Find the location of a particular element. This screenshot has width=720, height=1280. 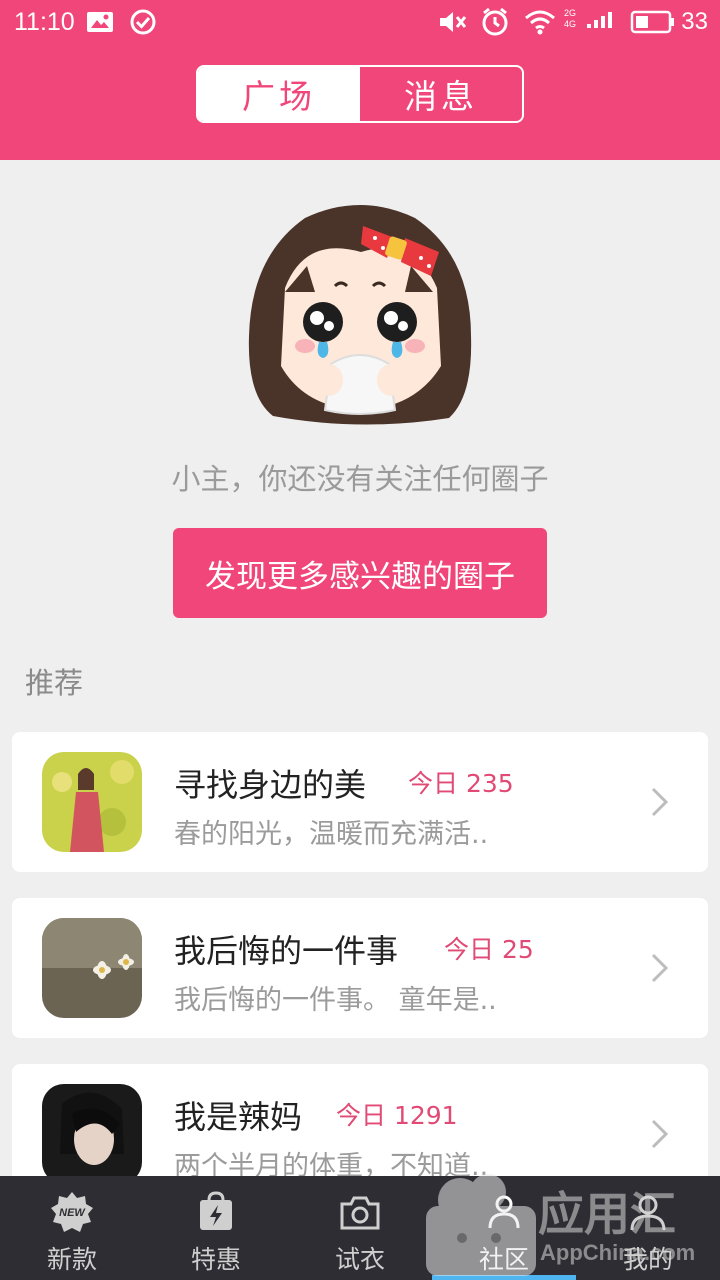

empty-state-message: 小主，你还没有关注任何圈子 is located at coordinates (360, 479).